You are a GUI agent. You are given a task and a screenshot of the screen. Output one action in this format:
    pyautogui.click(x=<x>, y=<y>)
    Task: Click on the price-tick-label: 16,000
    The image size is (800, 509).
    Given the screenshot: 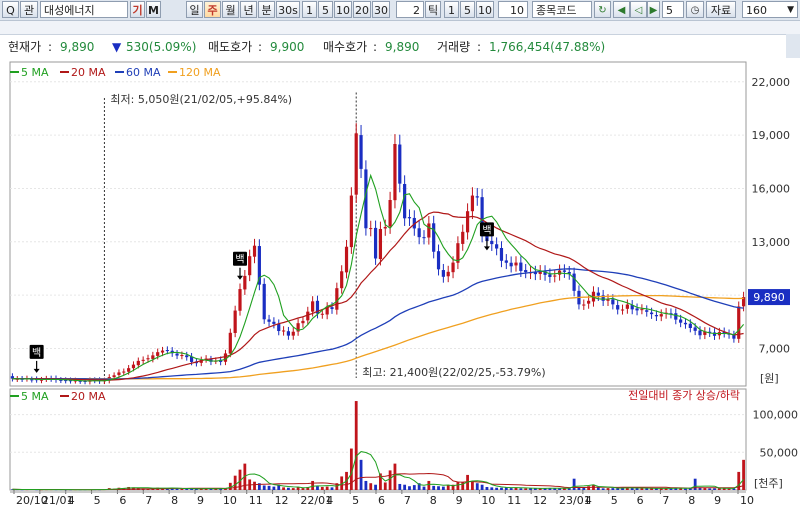 What is the action you would take?
    pyautogui.click(x=771, y=188)
    